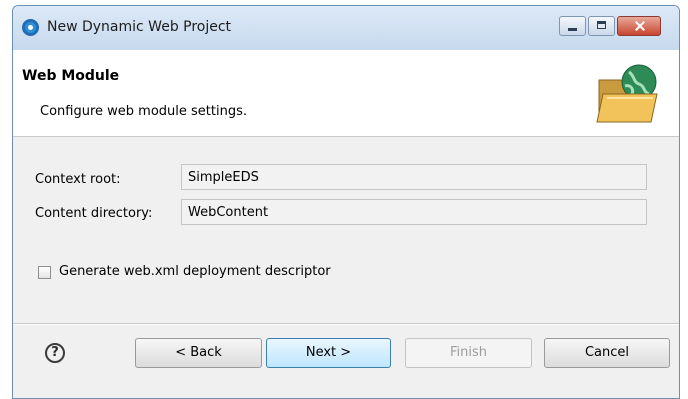  What do you see at coordinates (607, 353) in the screenshot?
I see `cancel-button: Cancel` at bounding box center [607, 353].